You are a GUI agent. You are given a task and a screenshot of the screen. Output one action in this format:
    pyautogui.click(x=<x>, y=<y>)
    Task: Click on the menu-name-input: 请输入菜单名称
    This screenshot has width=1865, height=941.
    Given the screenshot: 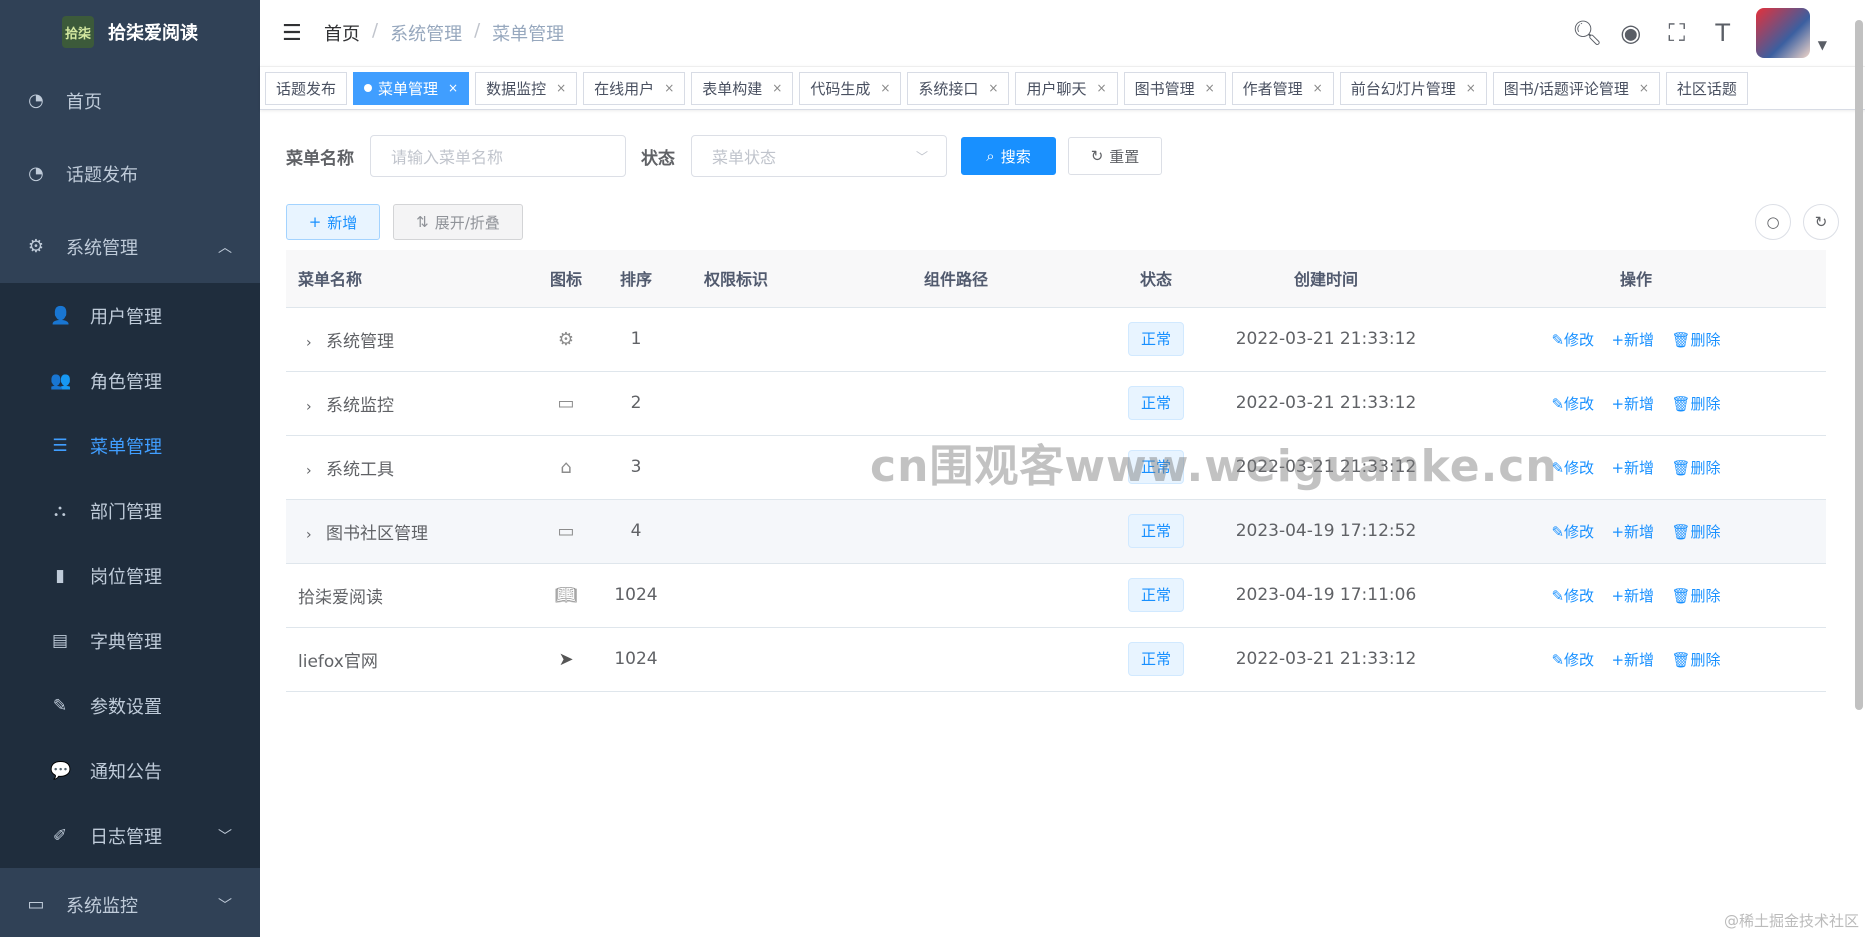 What is the action you would take?
    pyautogui.click(x=498, y=156)
    